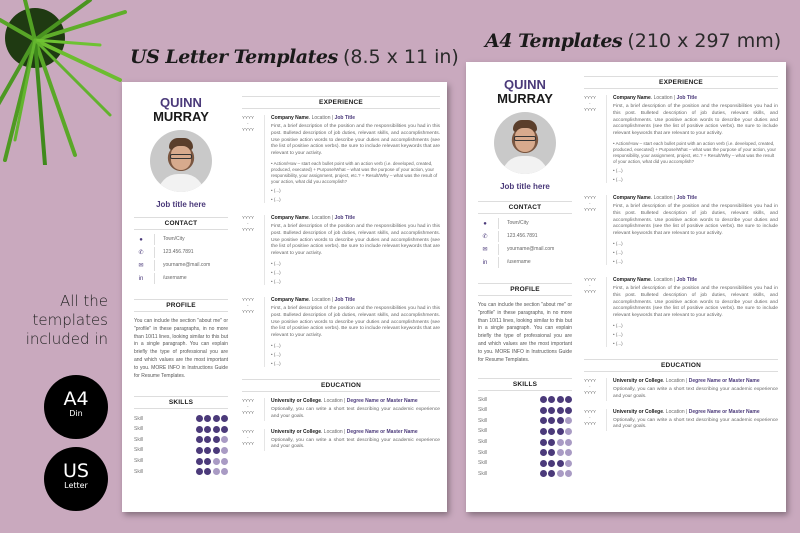  Describe the element at coordinates (633, 41) in the screenshot. I see `a4-heading: A4 Templates (210 x 297 mm)` at that location.